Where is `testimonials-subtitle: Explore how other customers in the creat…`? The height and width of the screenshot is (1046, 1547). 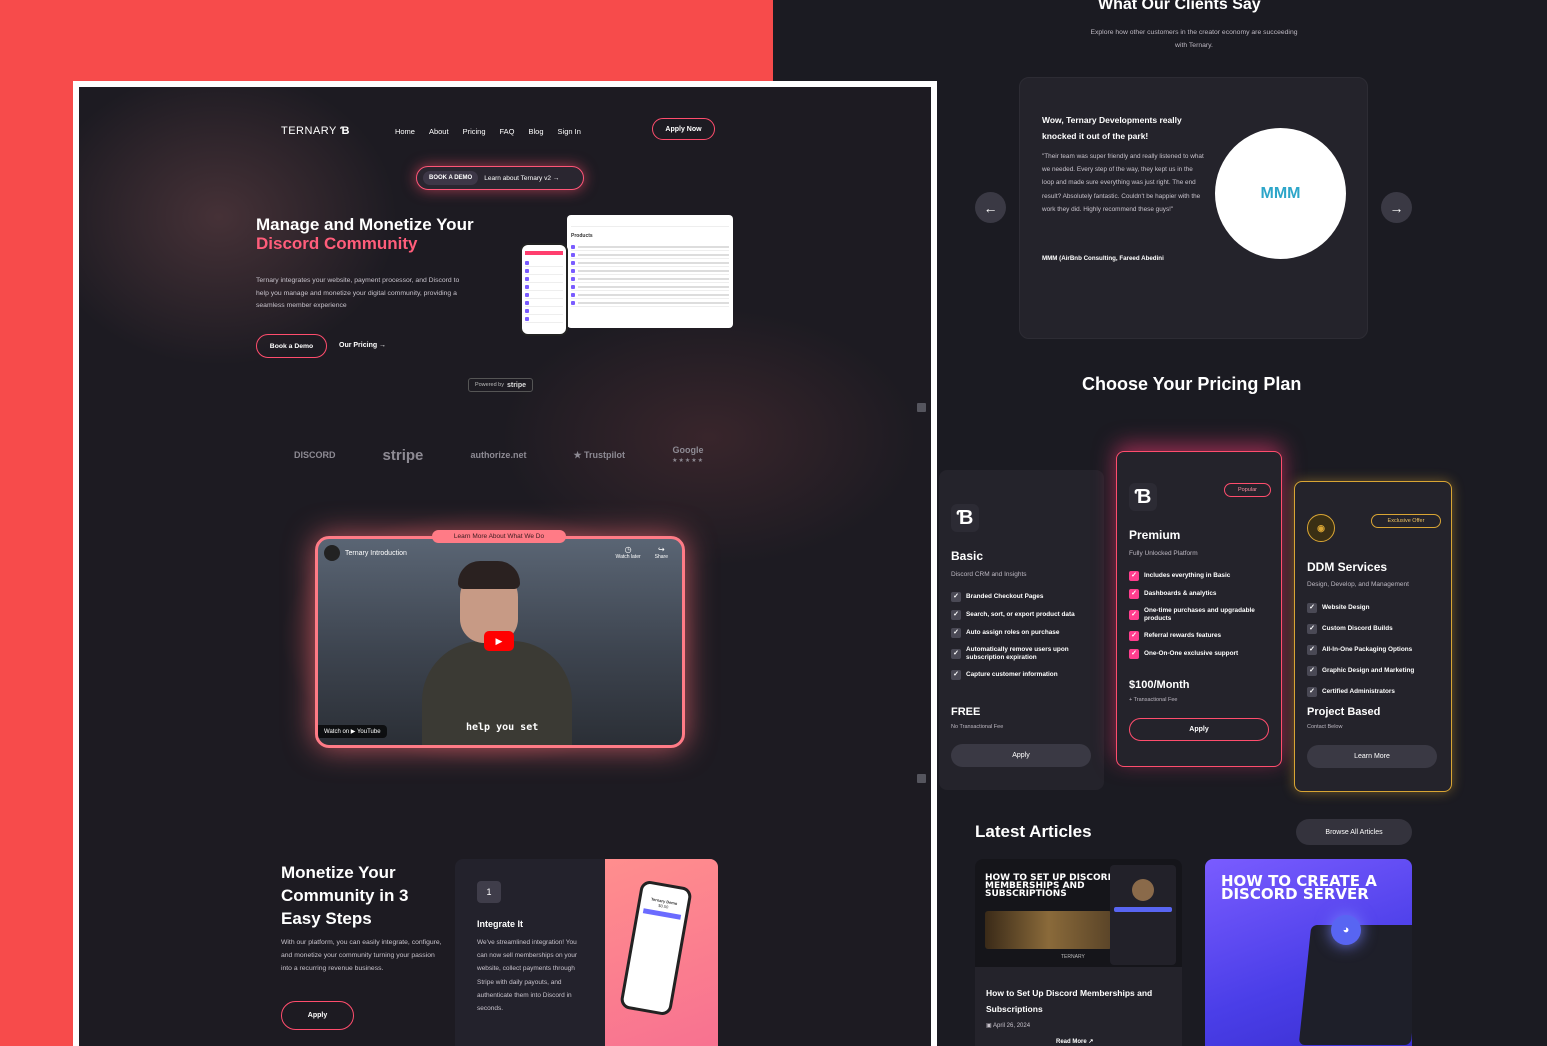
testimonials-subtitle: Explore how other customers in the creat… is located at coordinates (1194, 39).